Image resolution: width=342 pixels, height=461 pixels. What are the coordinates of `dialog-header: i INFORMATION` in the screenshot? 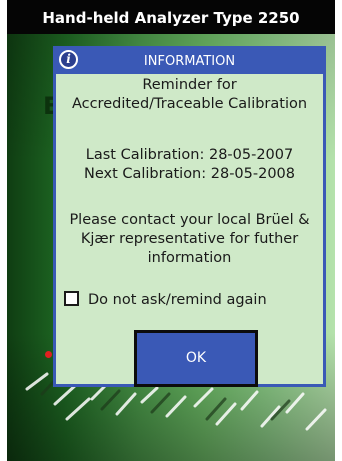 It's located at (189, 61).